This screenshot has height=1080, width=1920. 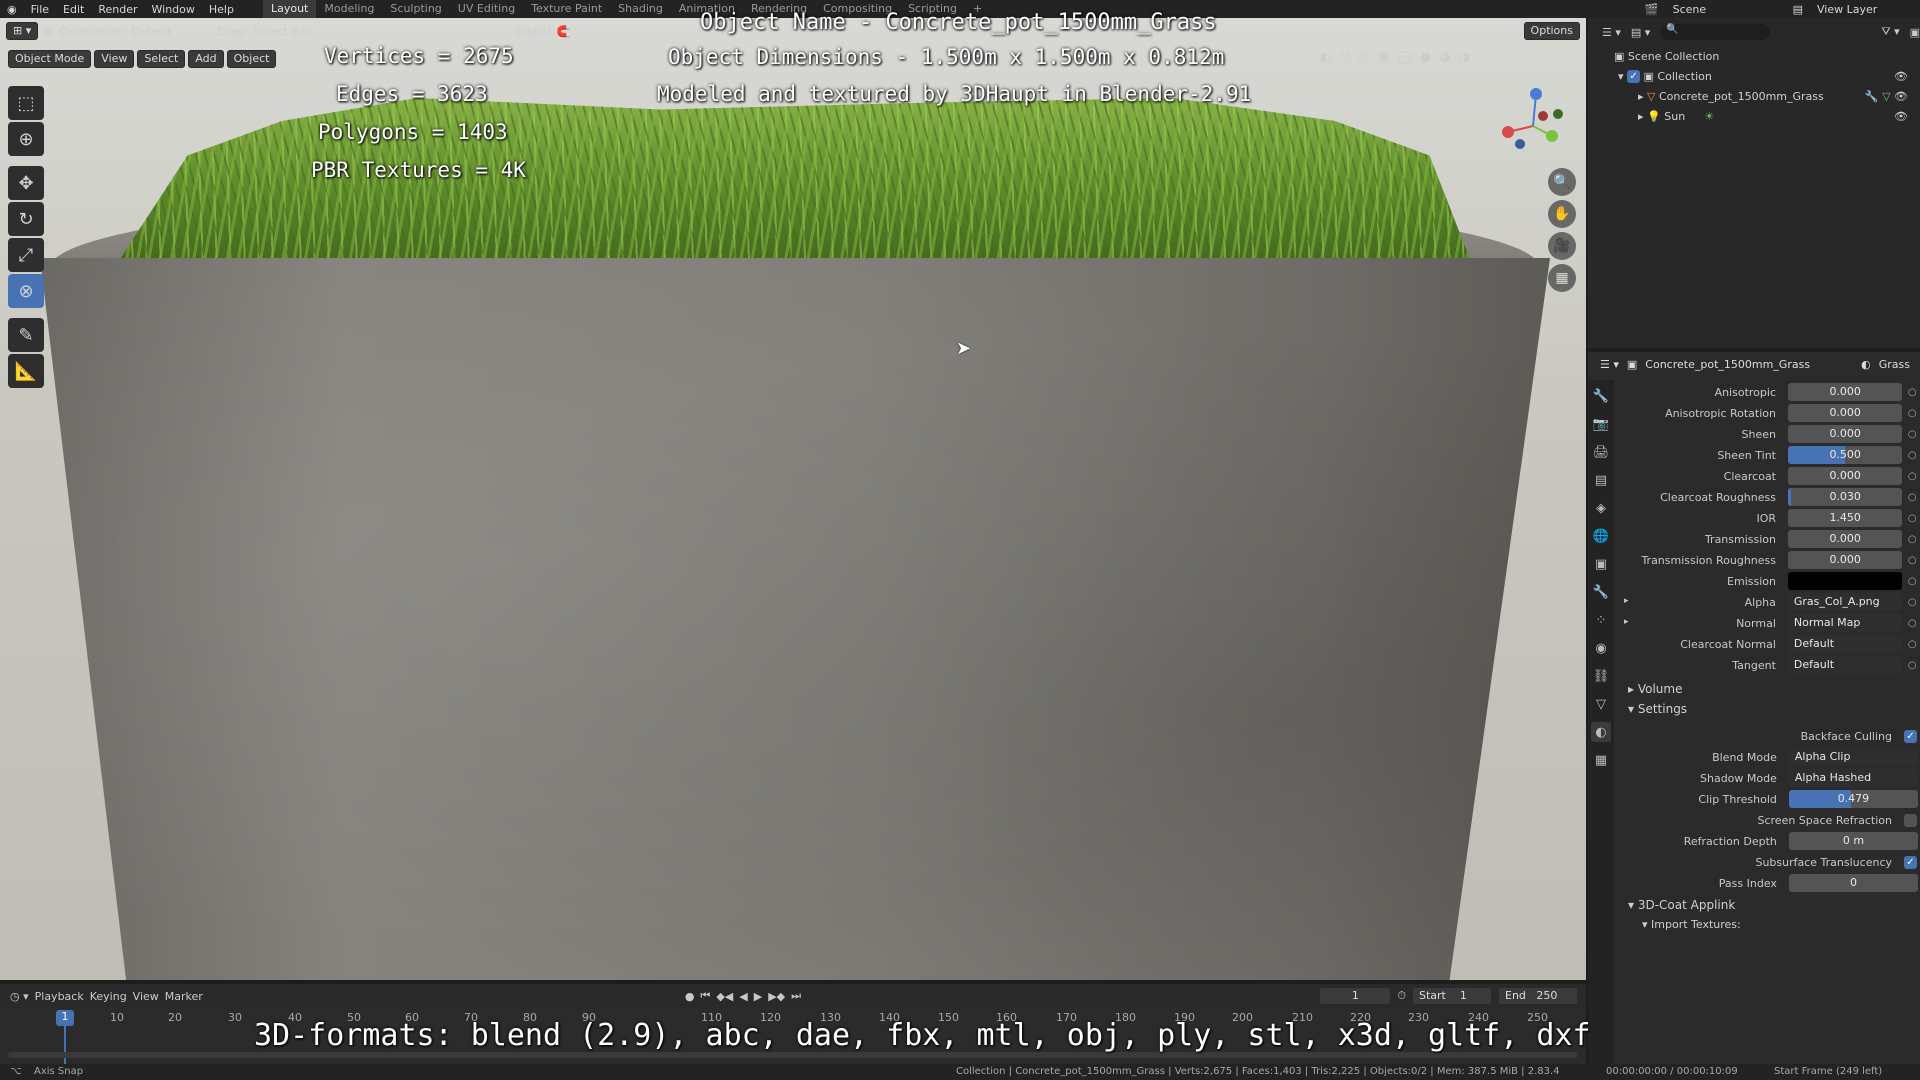 I want to click on stopwatch-icon: ⏱, so click(x=1401, y=996).